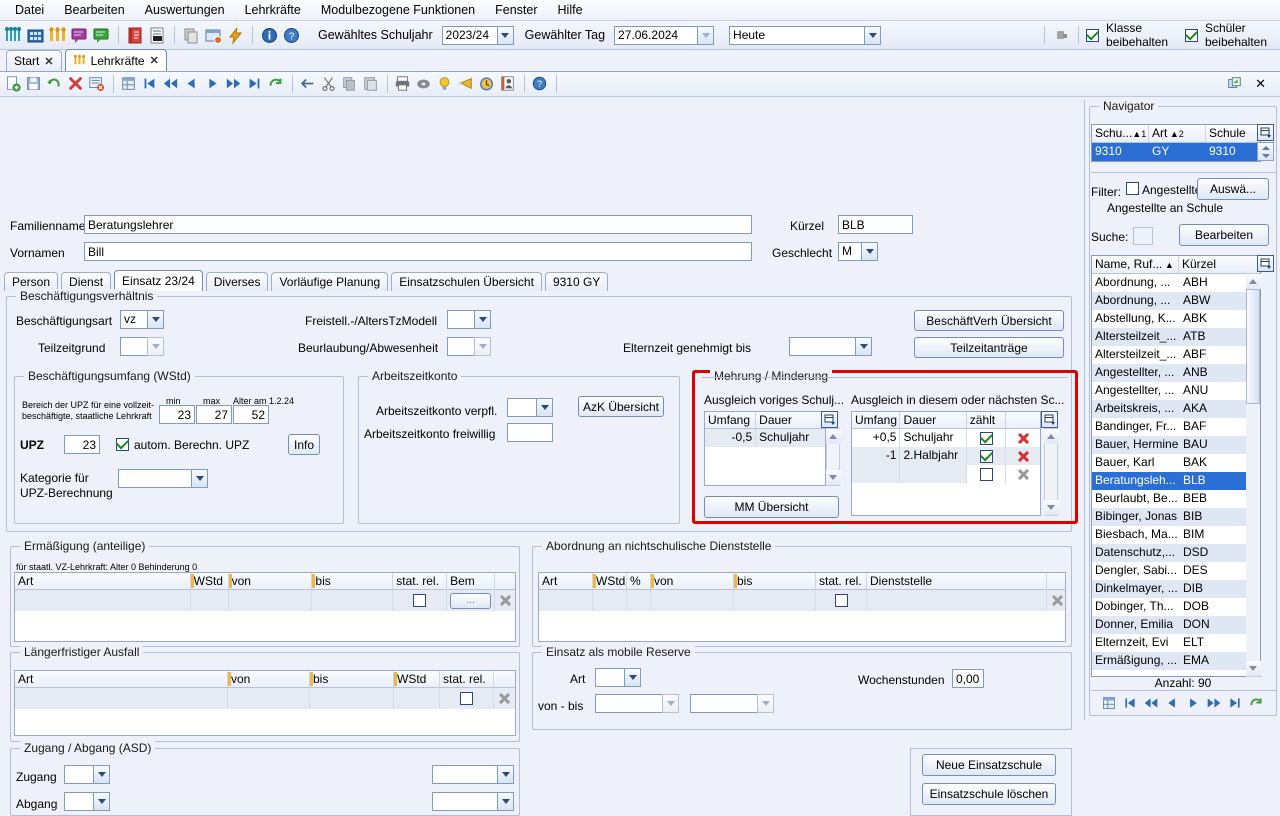 Image resolution: width=1280 pixels, height=816 pixels. Describe the element at coordinates (157, 35) in the screenshot. I see `report-icon` at that location.